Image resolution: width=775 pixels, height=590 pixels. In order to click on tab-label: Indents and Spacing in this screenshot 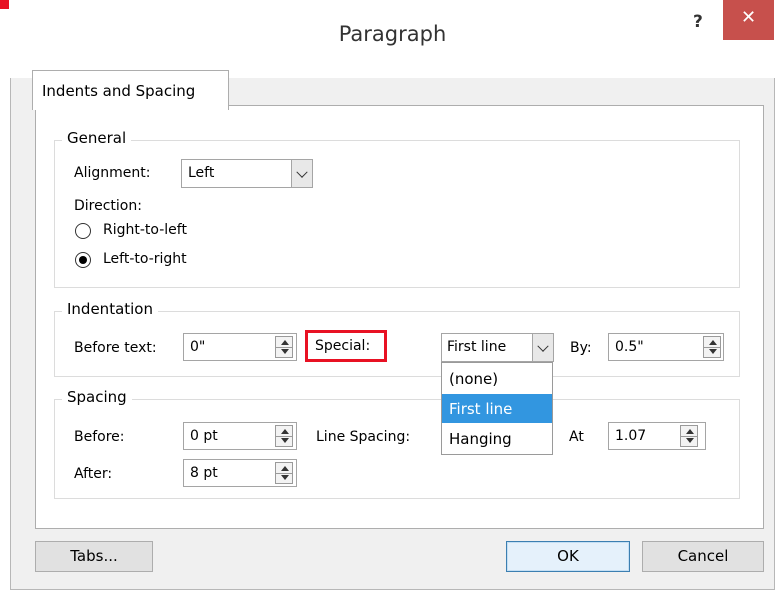, I will do `click(119, 91)`.